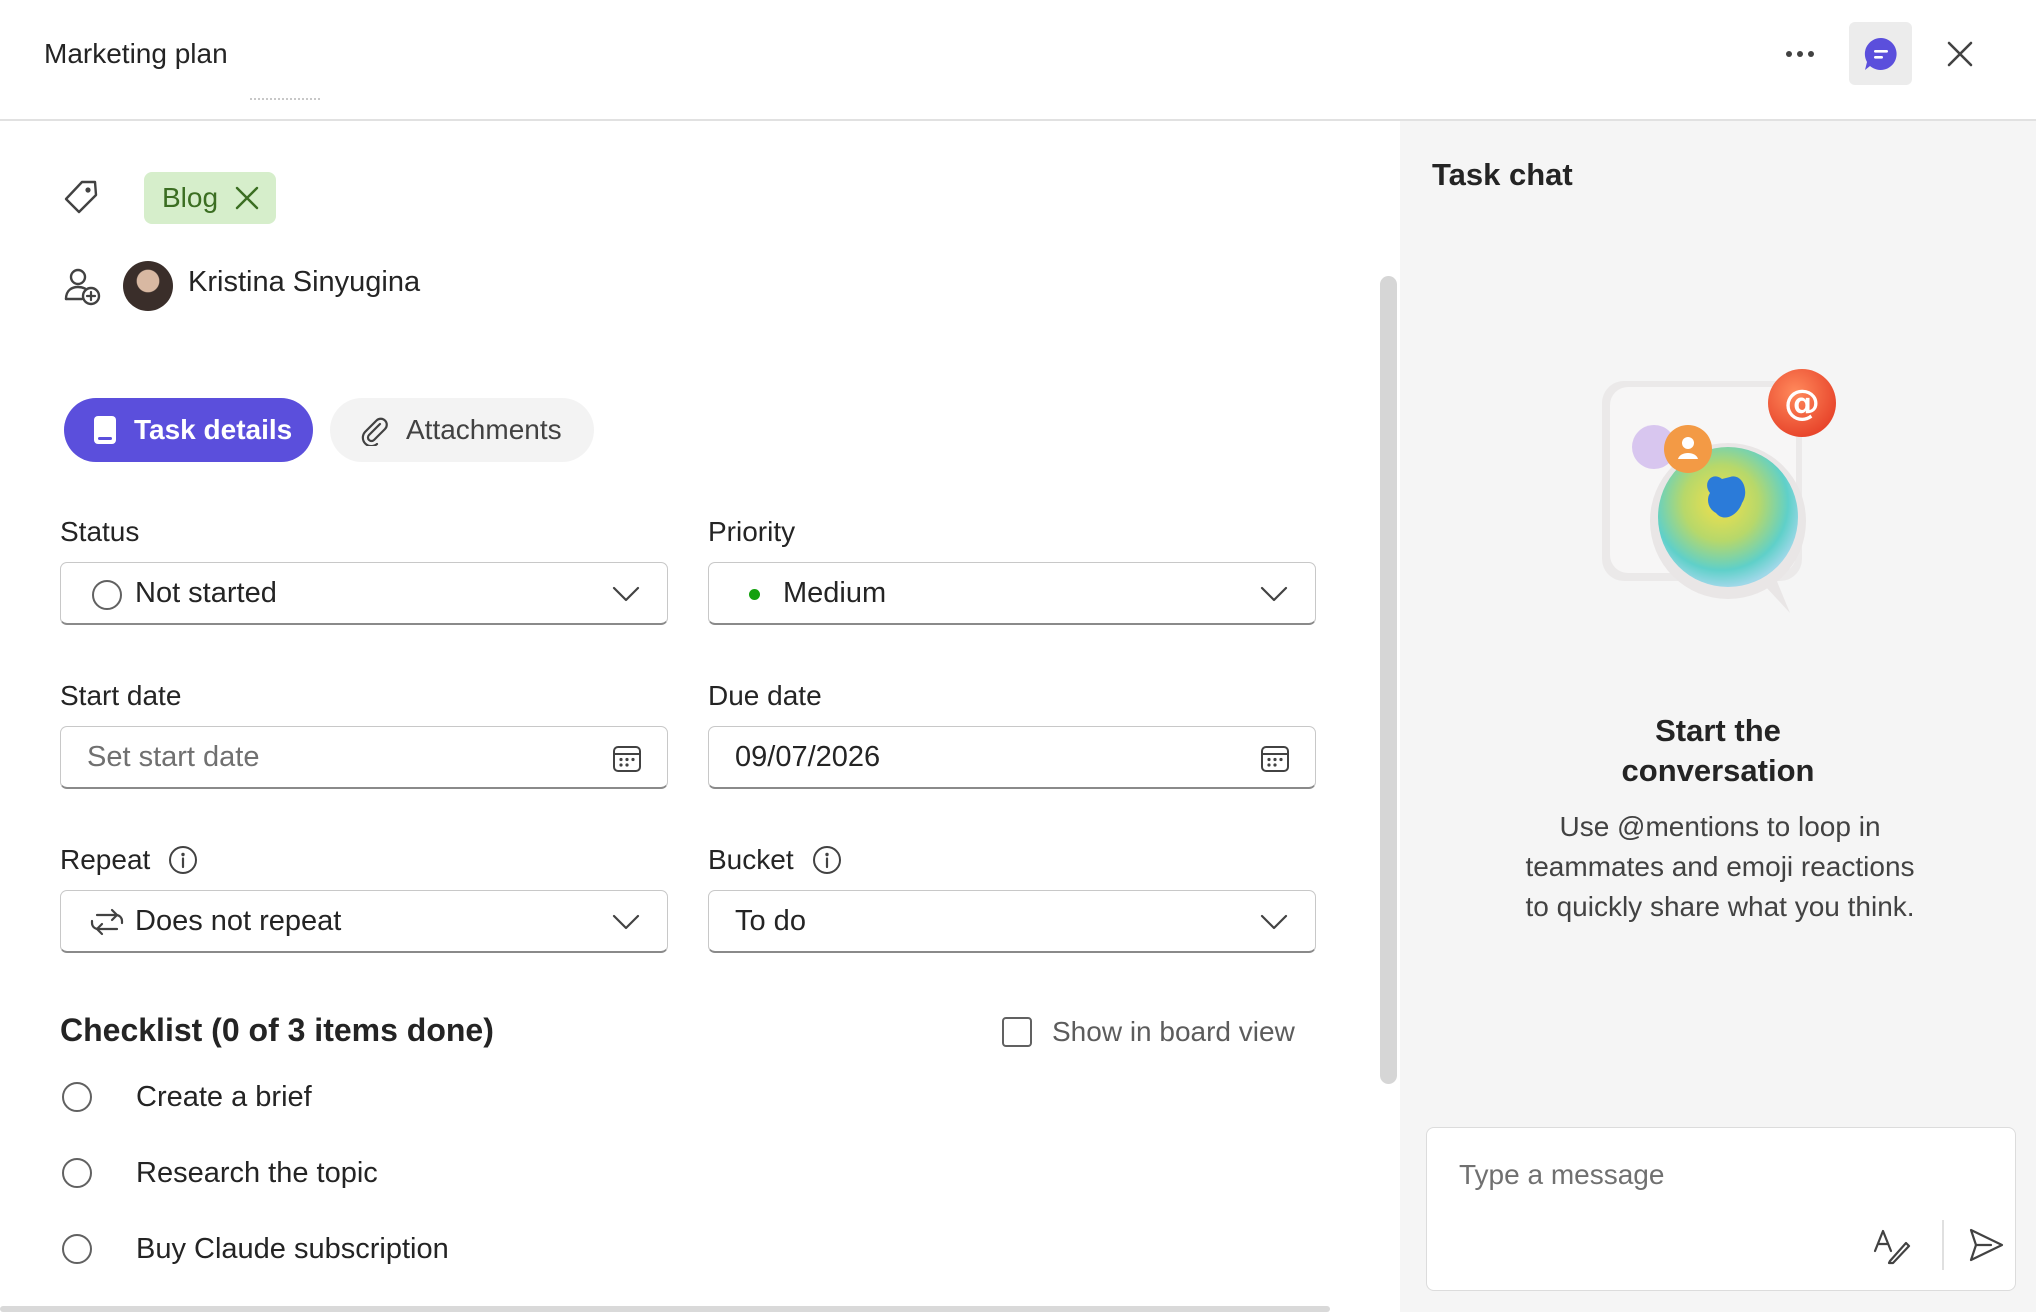 This screenshot has width=2036, height=1312. What do you see at coordinates (105, 430) in the screenshot?
I see `notebook-icon` at bounding box center [105, 430].